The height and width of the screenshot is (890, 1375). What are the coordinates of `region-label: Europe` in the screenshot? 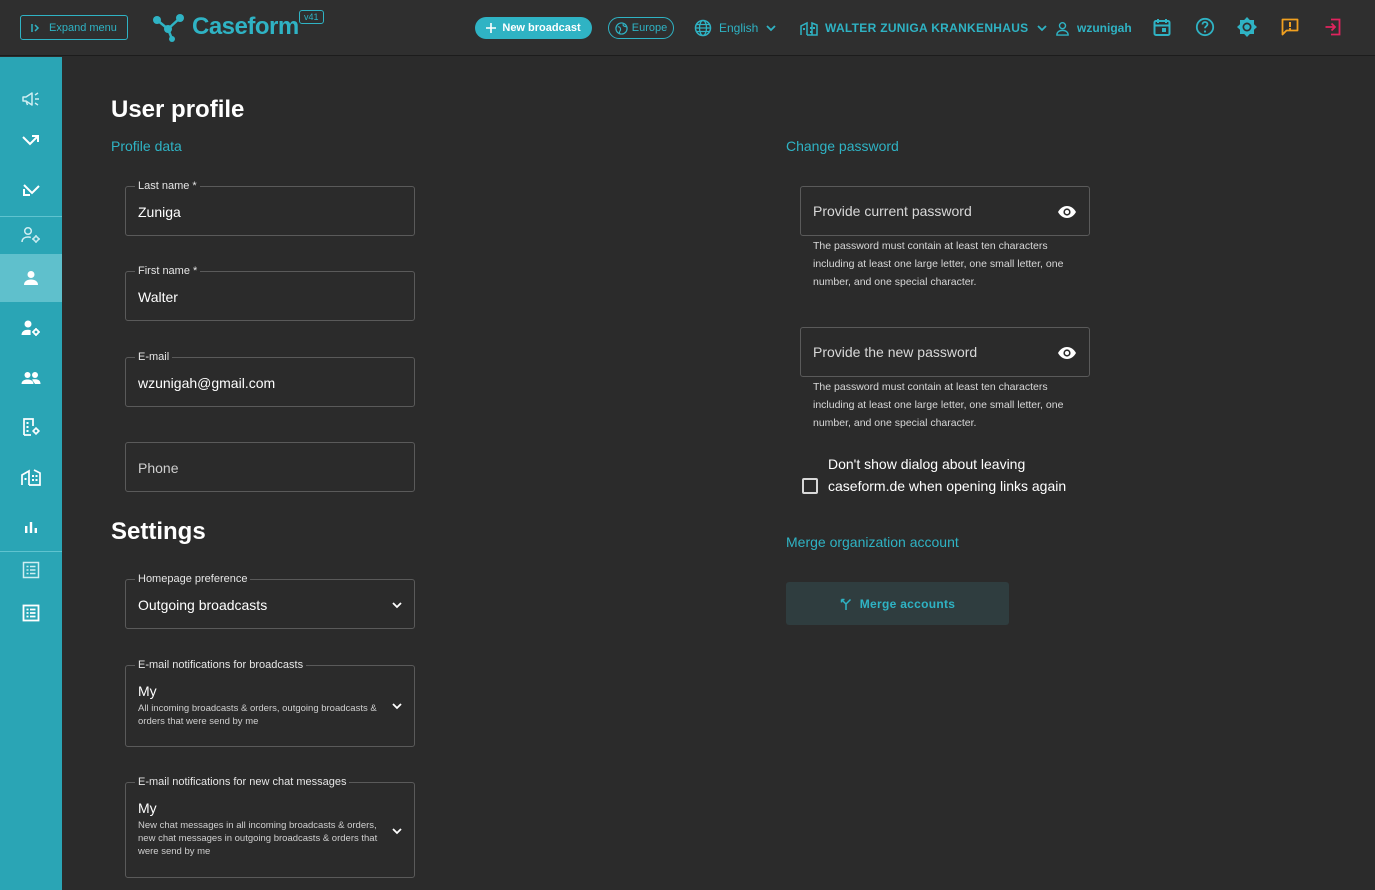 It's located at (649, 28).